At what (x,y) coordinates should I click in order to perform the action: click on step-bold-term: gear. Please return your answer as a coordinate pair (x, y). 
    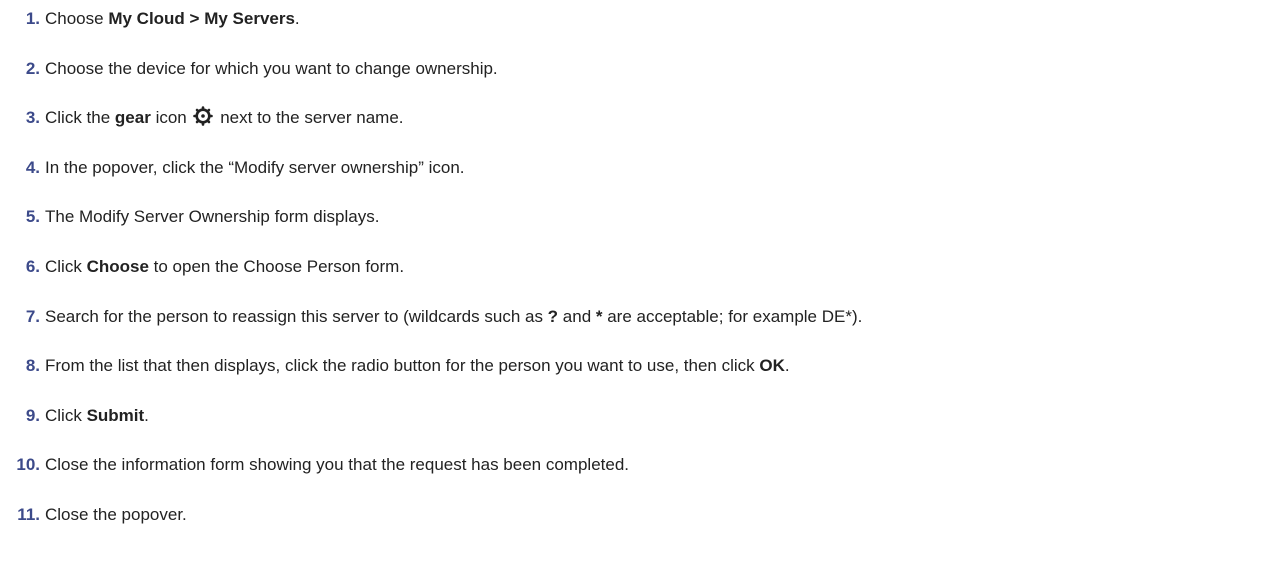
    Looking at the image, I should click on (132, 118).